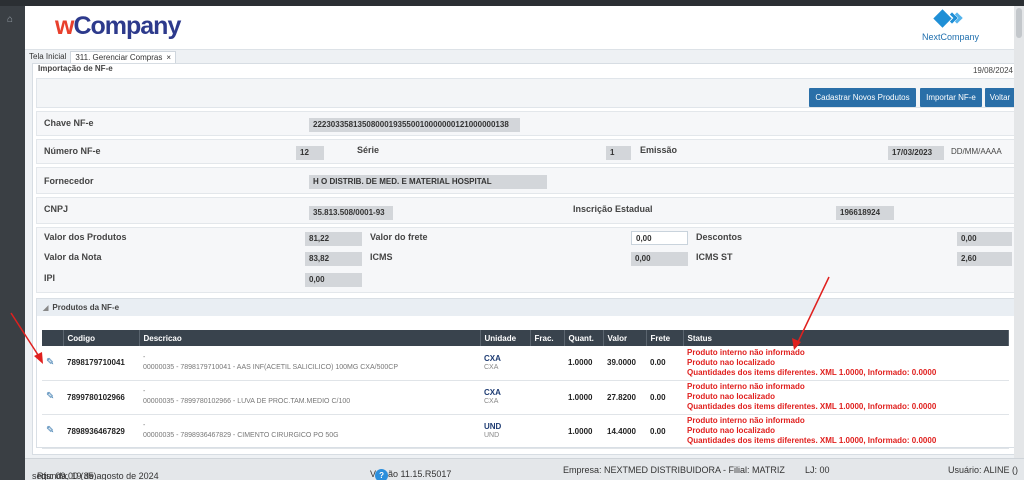 This screenshot has width=1024, height=480. Describe the element at coordinates (984, 239) in the screenshot. I see `descontos-field: 0,00` at that location.